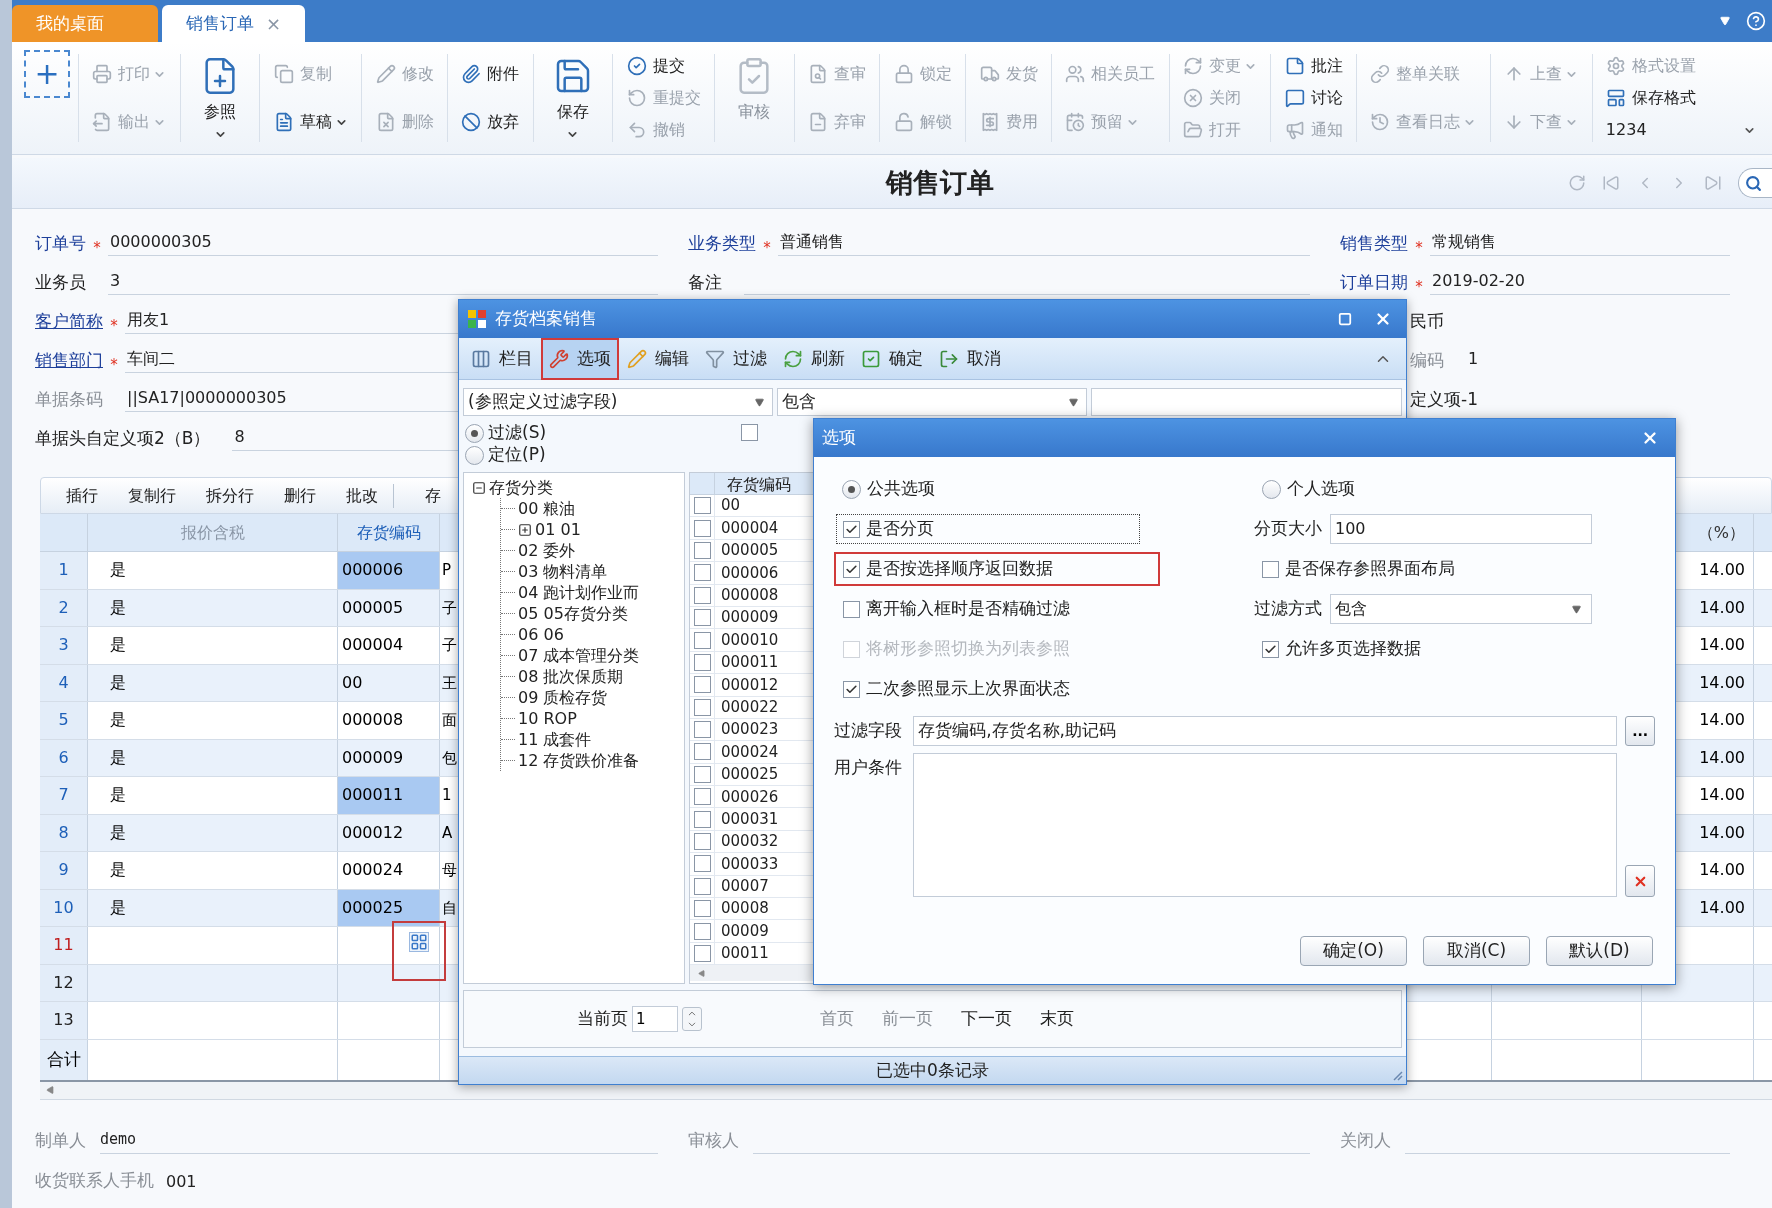  Describe the element at coordinates (655, 66) in the screenshot. I see `toolbar-button: 提交` at that location.